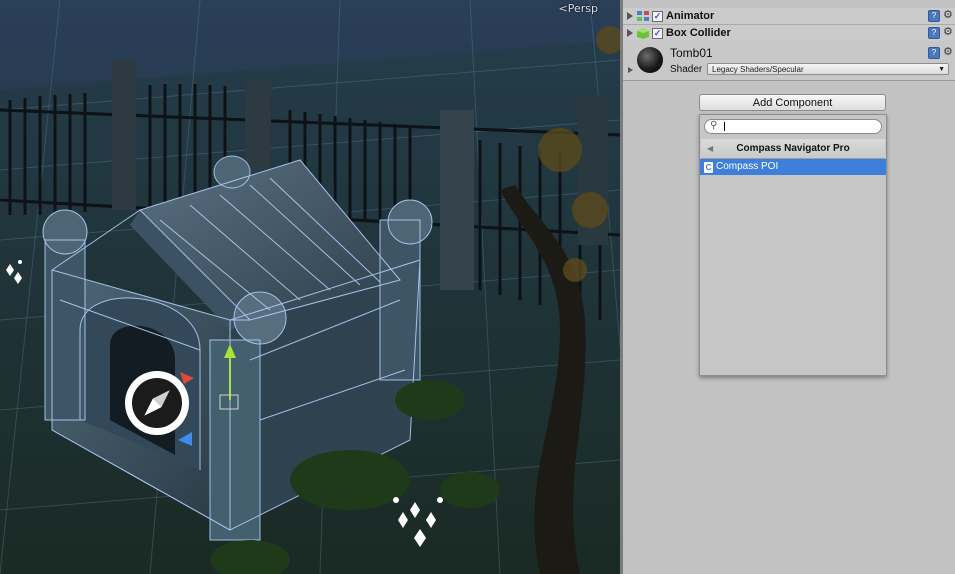 This screenshot has height=574, width=955. I want to click on add-component-button: Add Component, so click(792, 102).